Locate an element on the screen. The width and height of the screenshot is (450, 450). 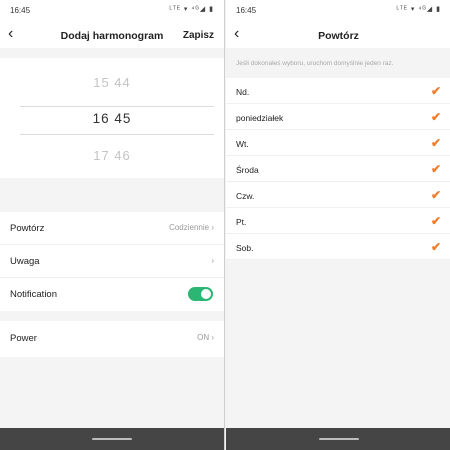
note-row: Uwaga › is located at coordinates (112, 261).